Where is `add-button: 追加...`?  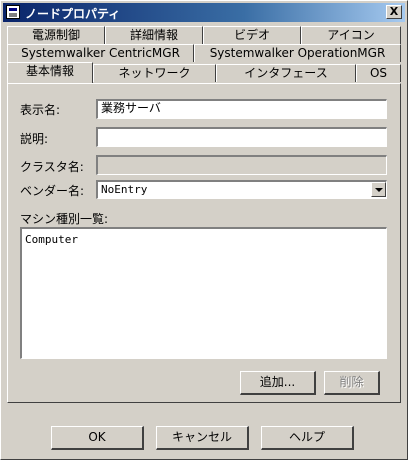
add-button: 追加... is located at coordinates (278, 383).